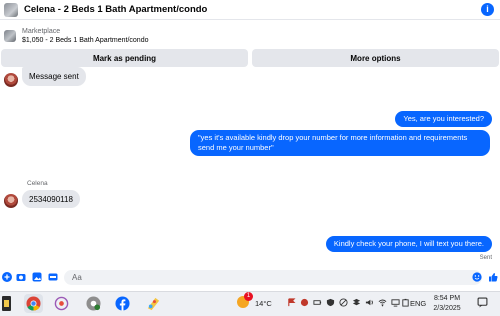 This screenshot has width=500, height=316. Describe the element at coordinates (53, 277) in the screenshot. I see `gif-icon` at that location.